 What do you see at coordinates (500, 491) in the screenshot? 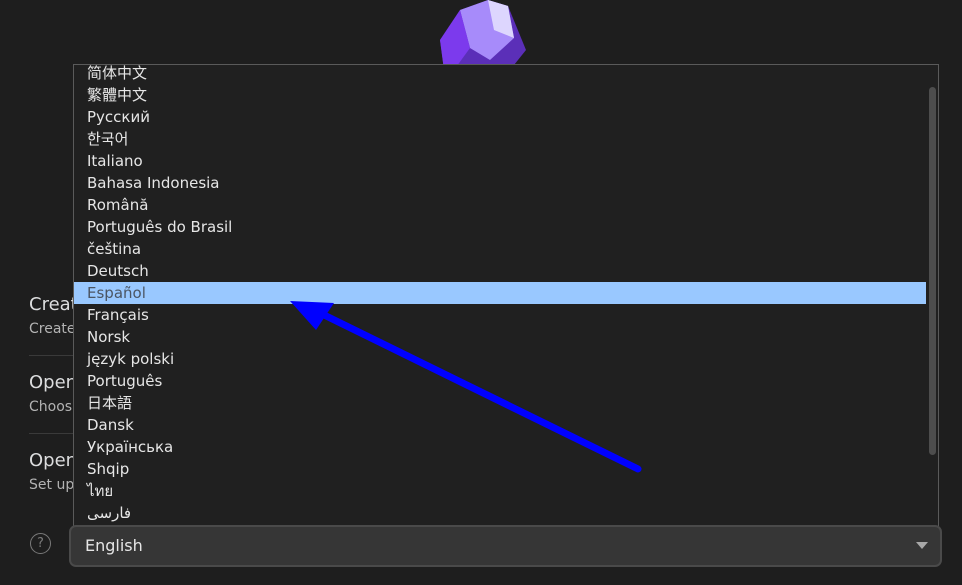
I see `language-option: ไทย` at bounding box center [500, 491].